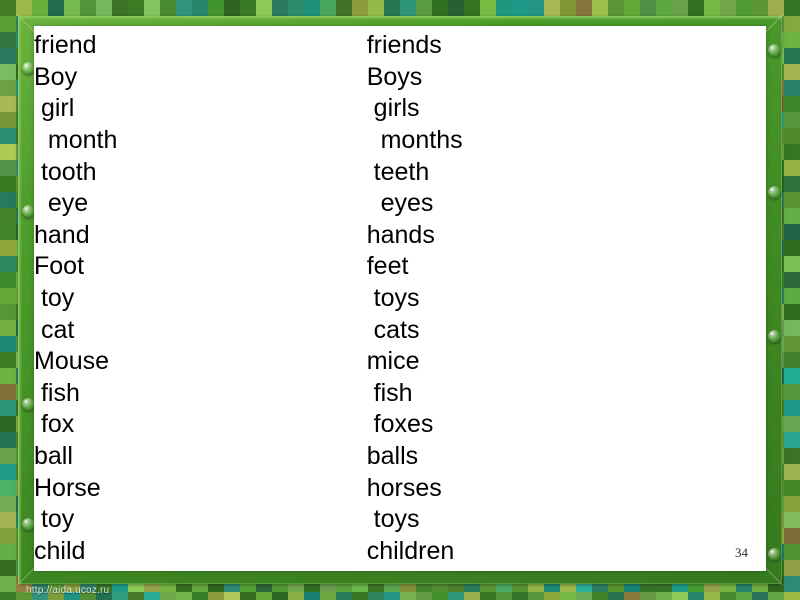  What do you see at coordinates (65, 45) in the screenshot?
I see `singular-word: friend` at bounding box center [65, 45].